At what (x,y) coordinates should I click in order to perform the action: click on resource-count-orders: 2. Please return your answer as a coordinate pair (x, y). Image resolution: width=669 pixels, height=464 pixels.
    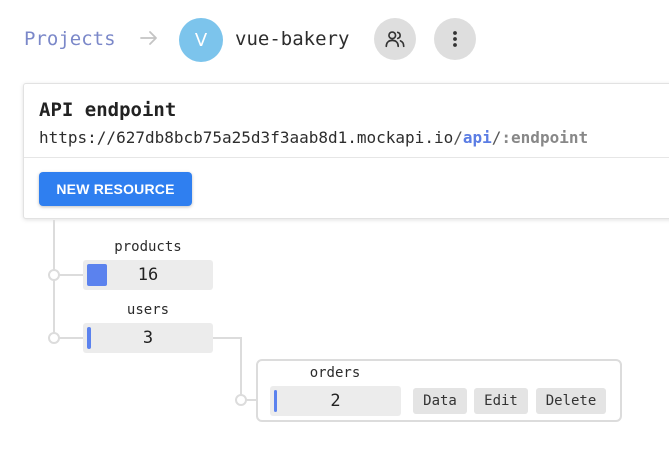
    Looking at the image, I should click on (335, 401).